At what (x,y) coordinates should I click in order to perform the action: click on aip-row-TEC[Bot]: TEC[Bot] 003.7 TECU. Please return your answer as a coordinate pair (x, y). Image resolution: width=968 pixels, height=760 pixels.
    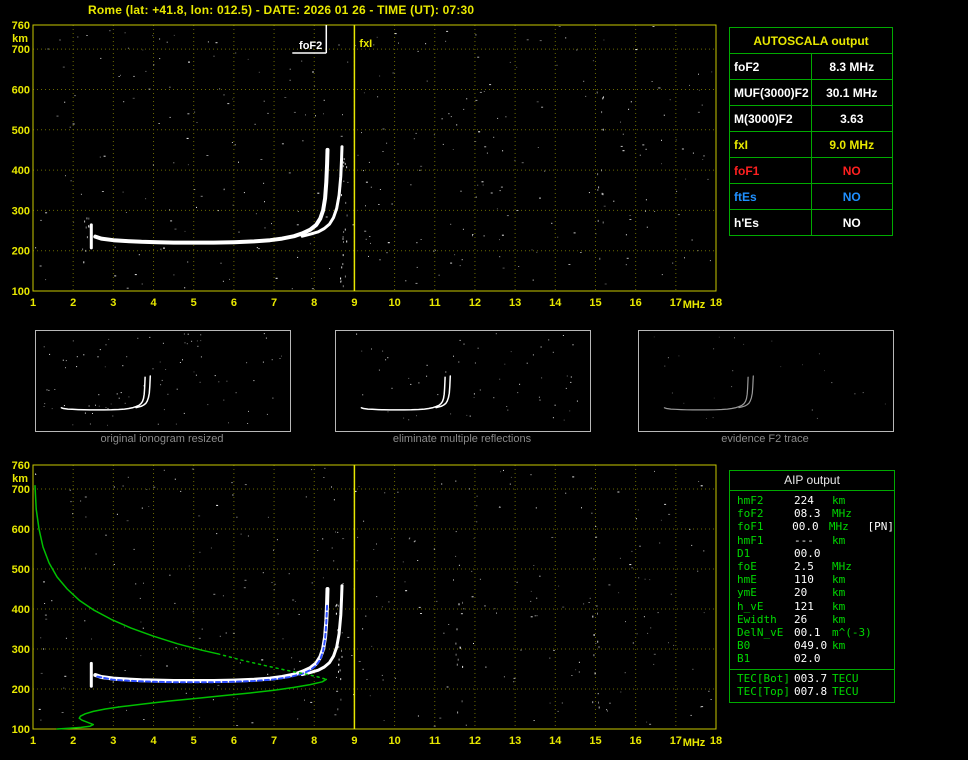
    Looking at the image, I should click on (812, 678).